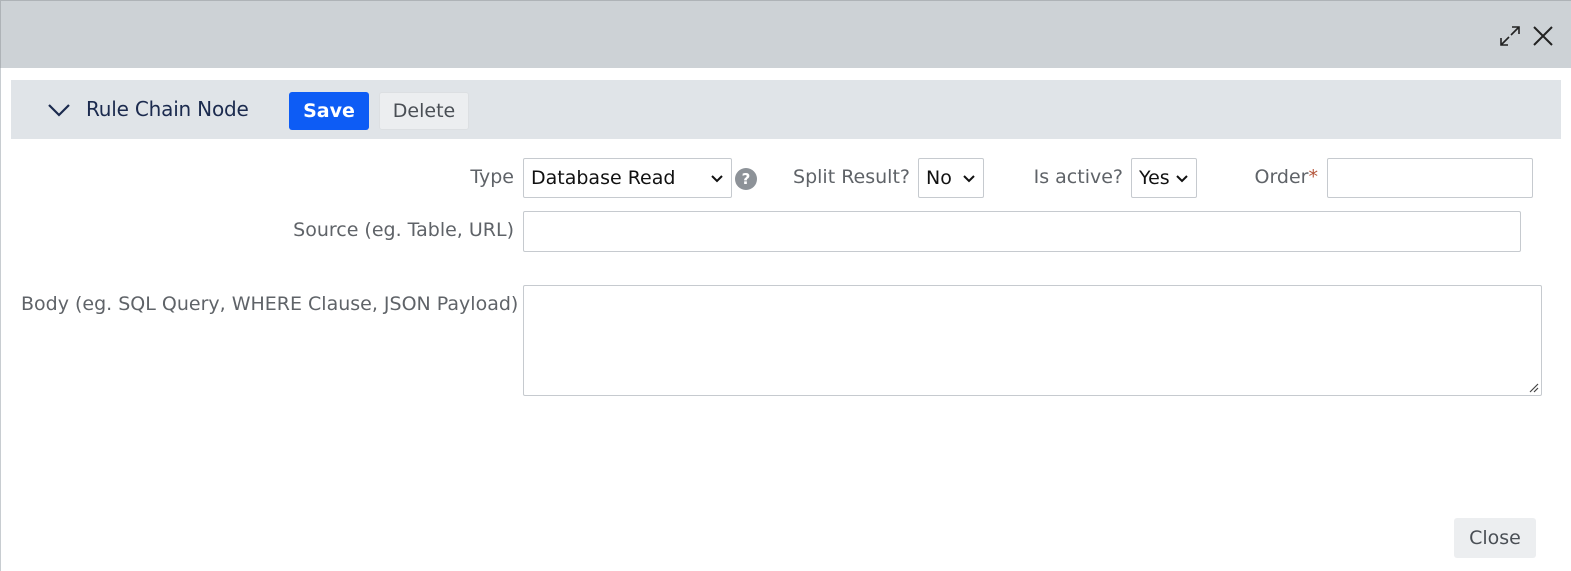  I want to click on maximize-button, so click(1510, 36).